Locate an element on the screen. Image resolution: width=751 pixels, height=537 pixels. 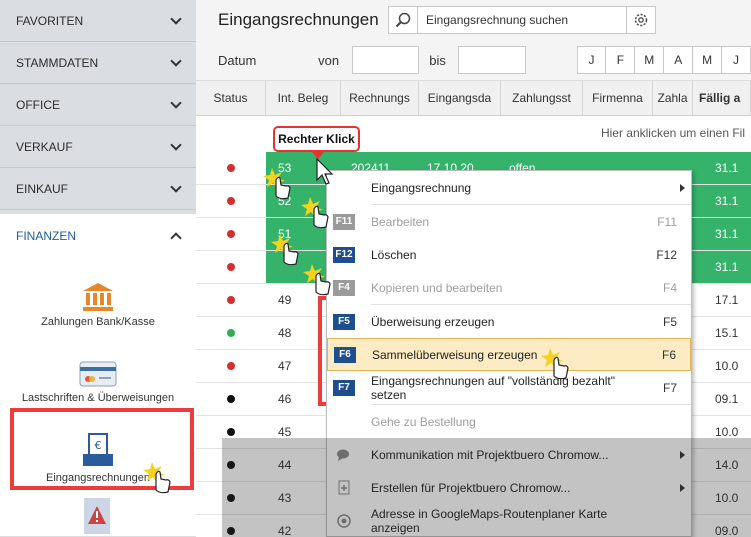
sidebar-section-office: OFFICE is located at coordinates (98, 105).